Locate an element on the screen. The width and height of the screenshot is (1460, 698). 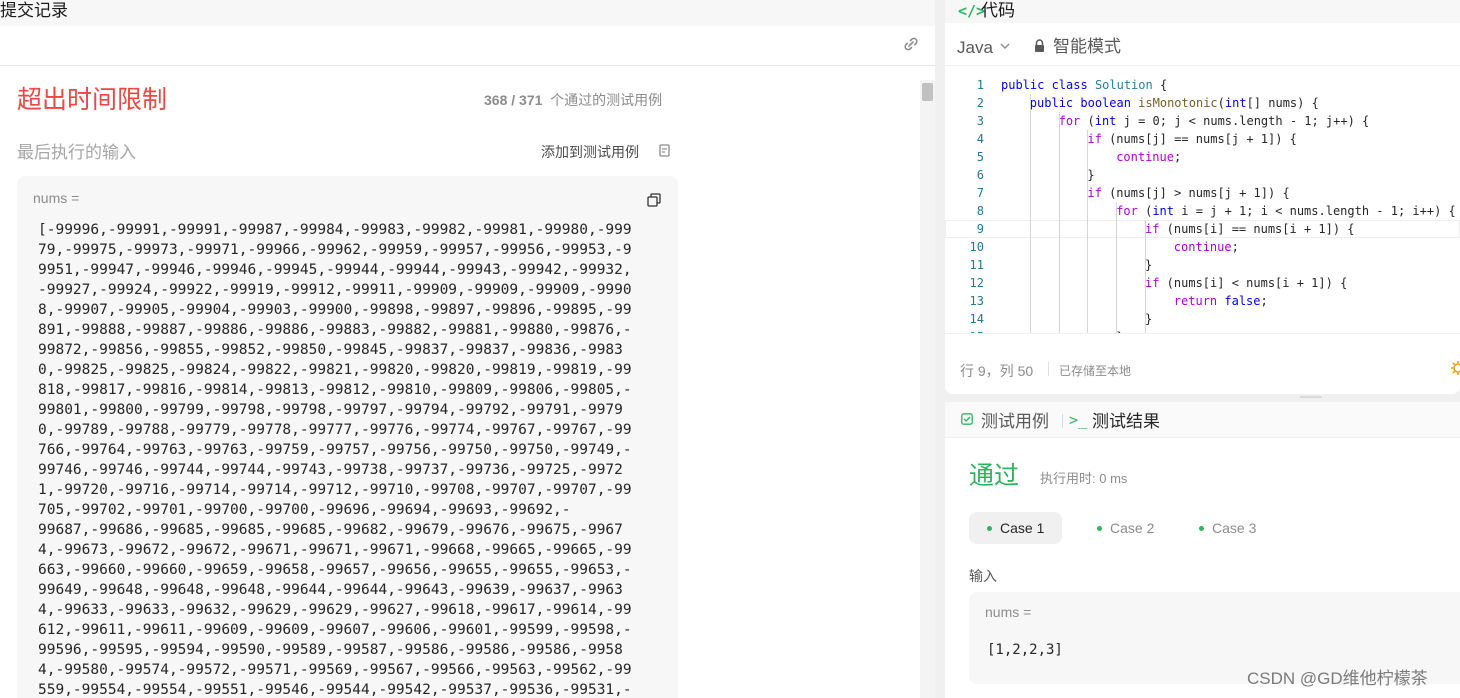
note-add-icon is located at coordinates (665, 151).